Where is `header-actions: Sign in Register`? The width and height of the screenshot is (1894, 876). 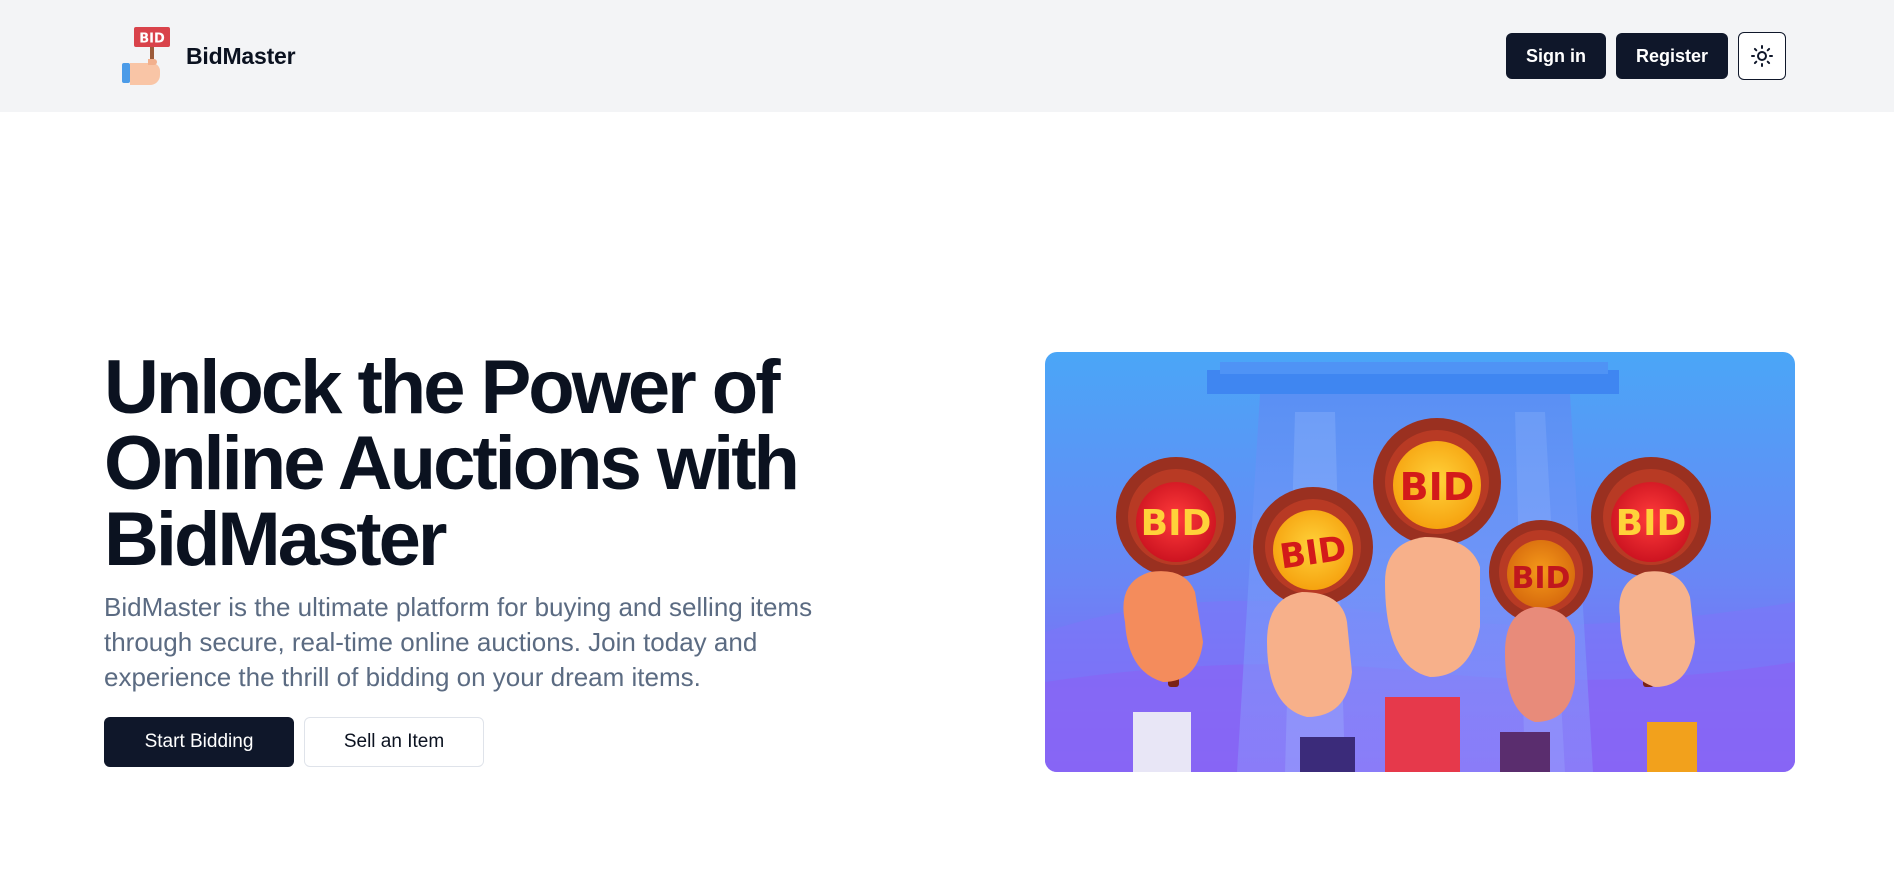
header-actions: Sign in Register is located at coordinates (1645, 56).